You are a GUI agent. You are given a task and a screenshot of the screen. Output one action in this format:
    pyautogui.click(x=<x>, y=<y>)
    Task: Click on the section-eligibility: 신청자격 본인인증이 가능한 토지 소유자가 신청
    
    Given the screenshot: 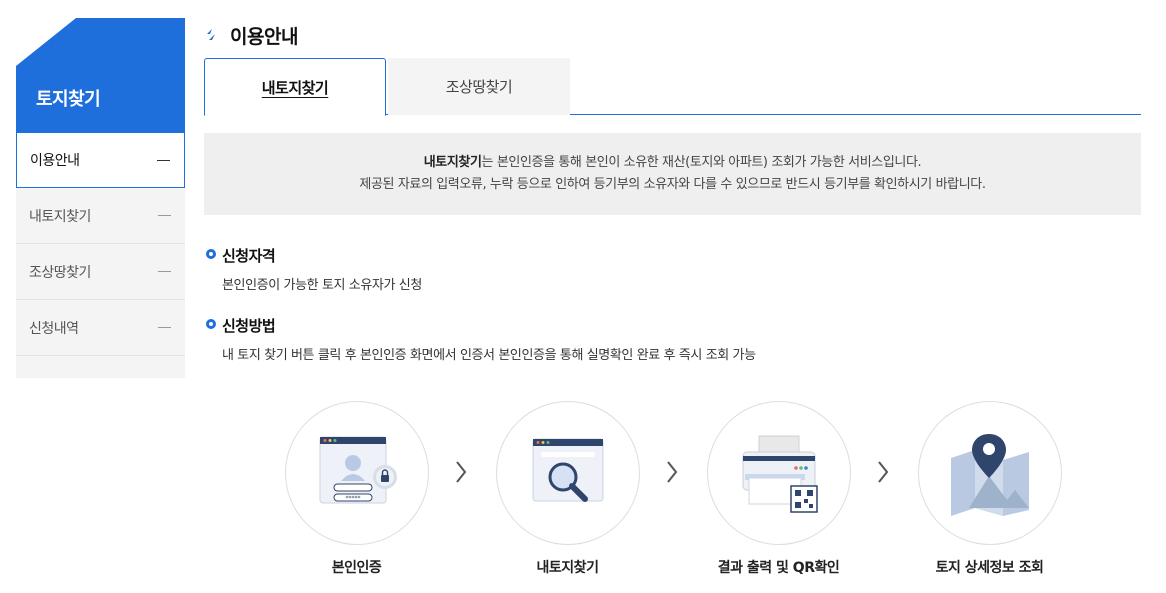 What is the action you would take?
    pyautogui.click(x=672, y=269)
    